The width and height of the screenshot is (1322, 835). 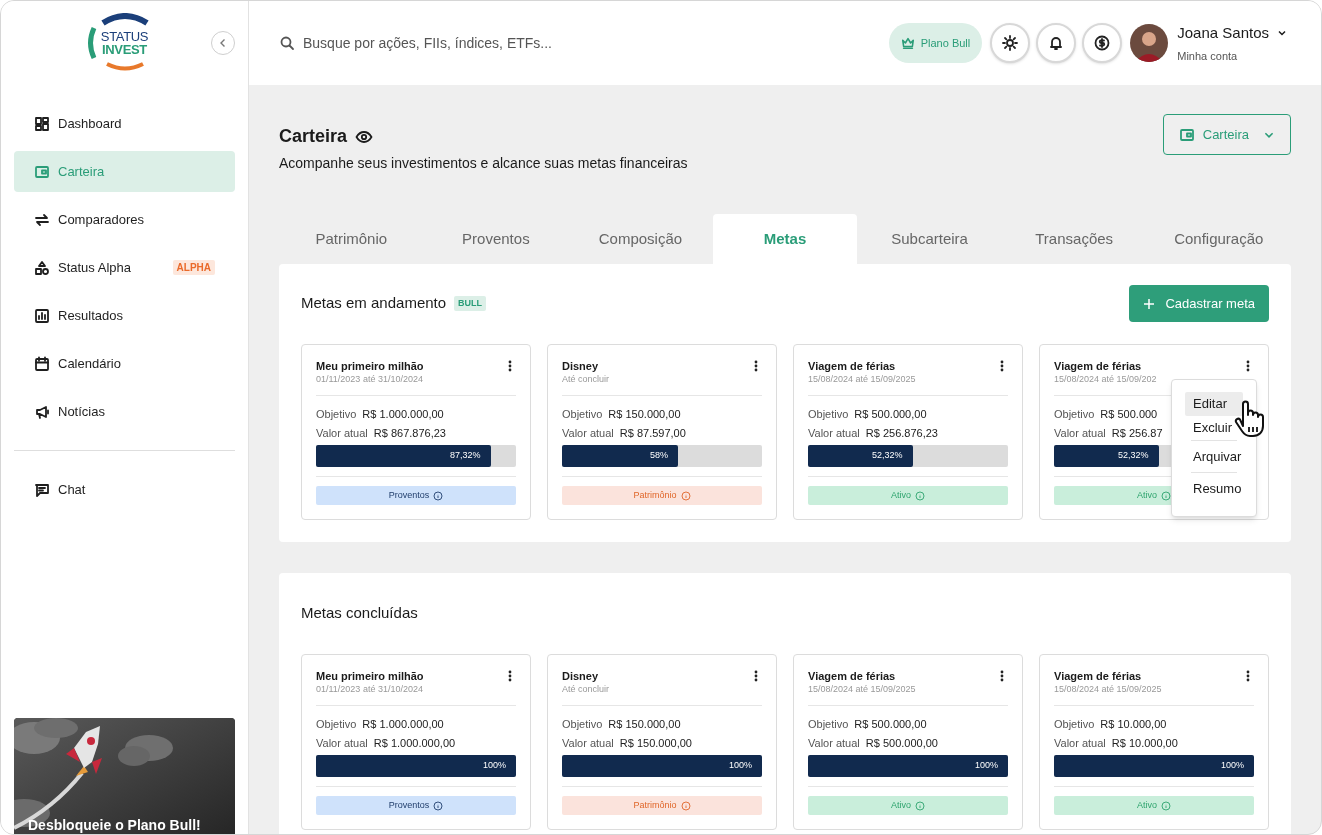 I want to click on theme-toggle-button, so click(x=1010, y=43).